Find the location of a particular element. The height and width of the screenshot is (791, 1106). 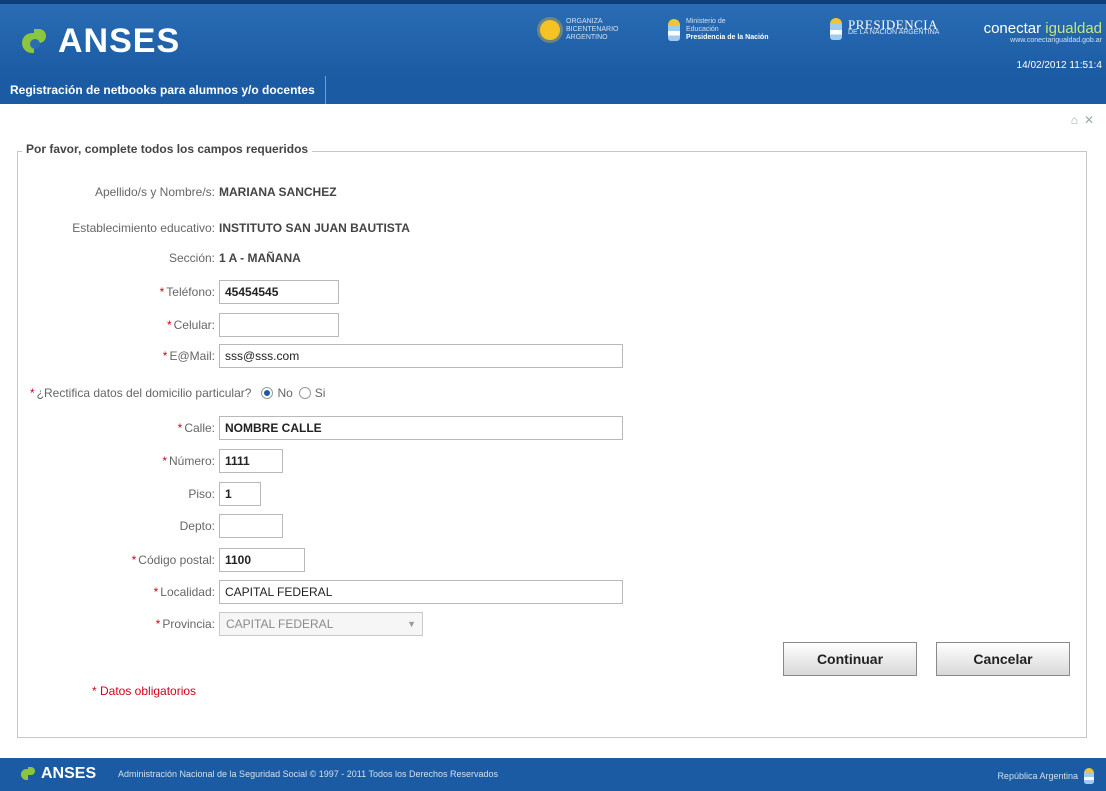

provincia-selected-value: CAPITAL FEDERAL is located at coordinates (280, 624).